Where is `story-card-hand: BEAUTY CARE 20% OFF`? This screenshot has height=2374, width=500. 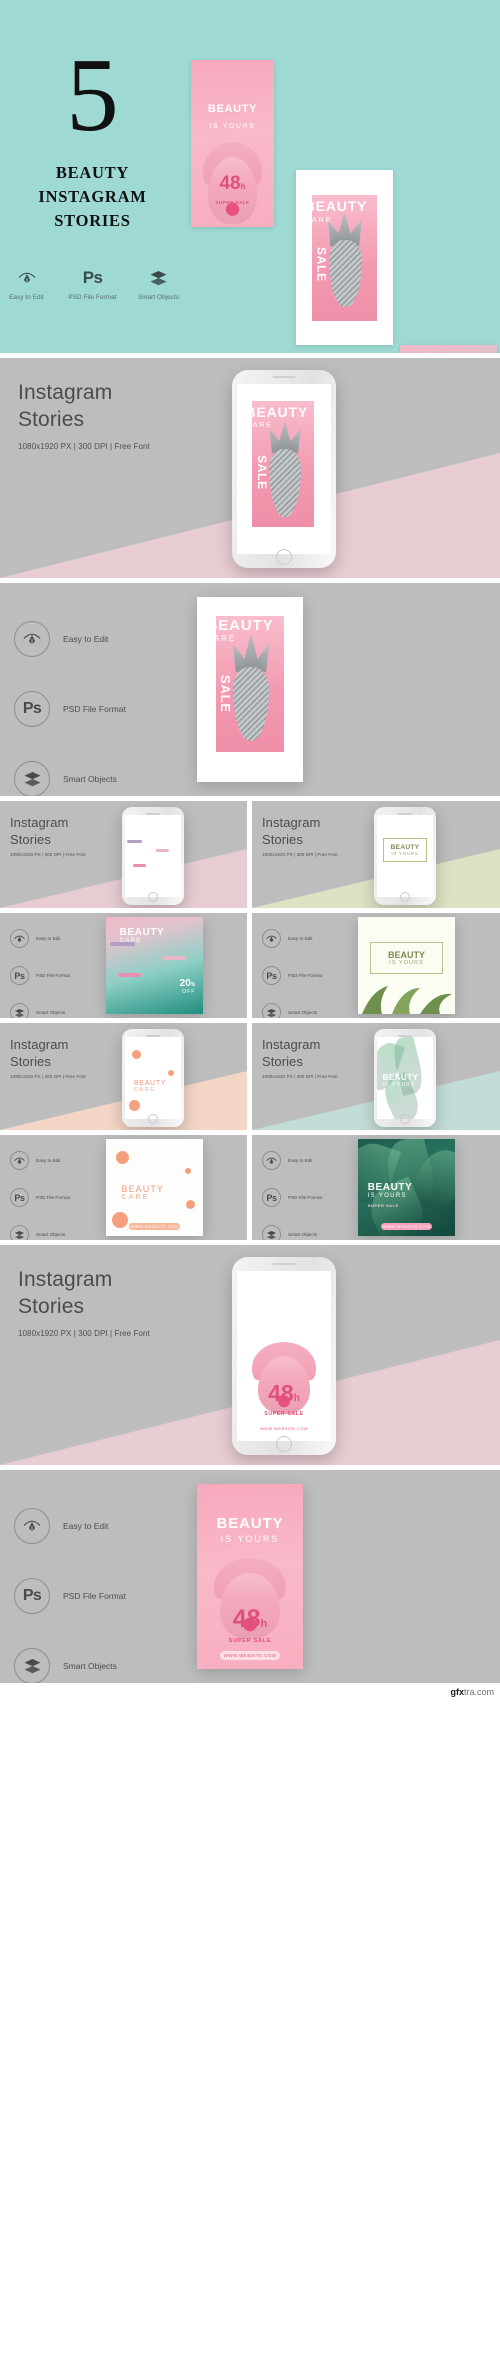 story-card-hand: BEAUTY CARE 20% OFF is located at coordinates (154, 965).